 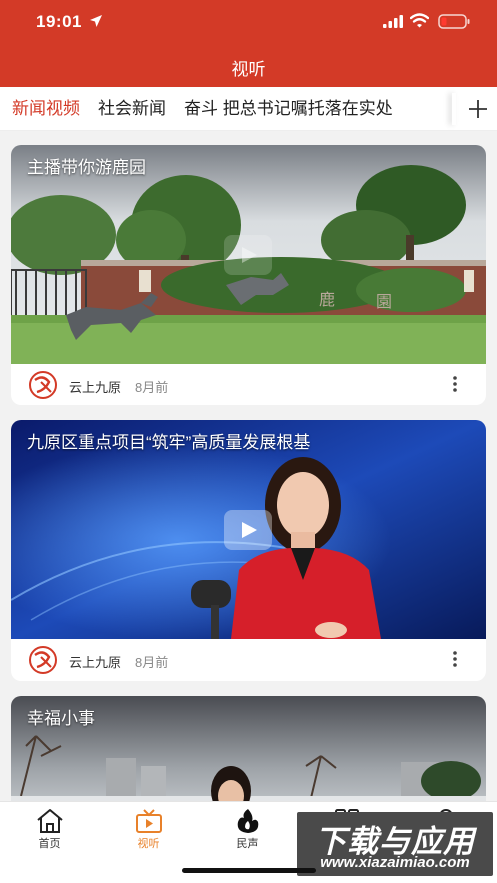 I want to click on wifi-icon, so click(x=419, y=20).